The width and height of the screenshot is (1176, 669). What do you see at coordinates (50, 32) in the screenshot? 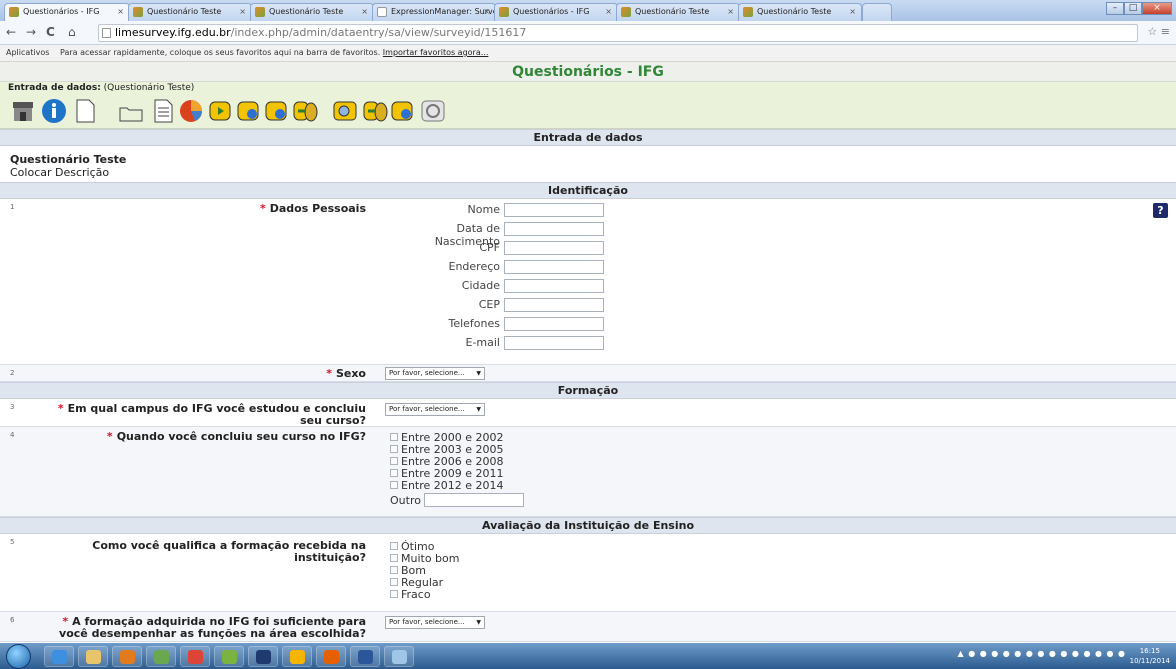
I see `reload-icon: C` at bounding box center [50, 32].